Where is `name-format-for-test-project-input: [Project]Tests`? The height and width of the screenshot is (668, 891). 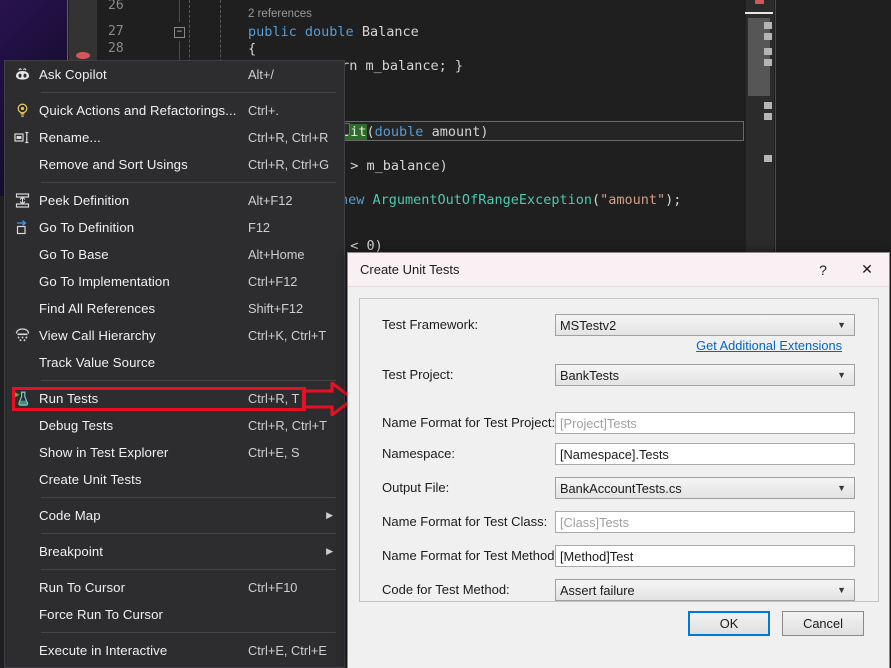
name-format-for-test-project-input: [Project]Tests is located at coordinates (705, 423).